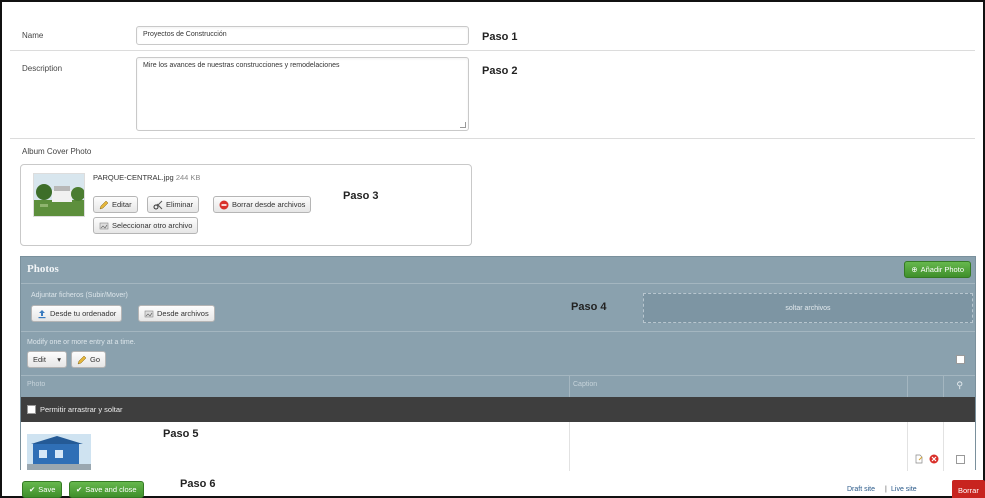 This screenshot has height=498, width=985. What do you see at coordinates (942, 269) in the screenshot?
I see `add-photo-label: Añadir Photo` at bounding box center [942, 269].